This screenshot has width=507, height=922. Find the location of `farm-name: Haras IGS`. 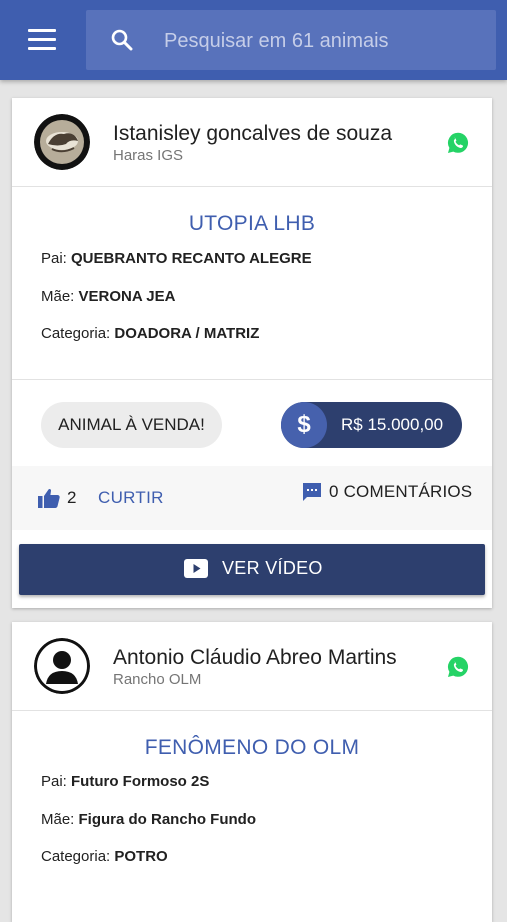

farm-name: Haras IGS is located at coordinates (148, 155).